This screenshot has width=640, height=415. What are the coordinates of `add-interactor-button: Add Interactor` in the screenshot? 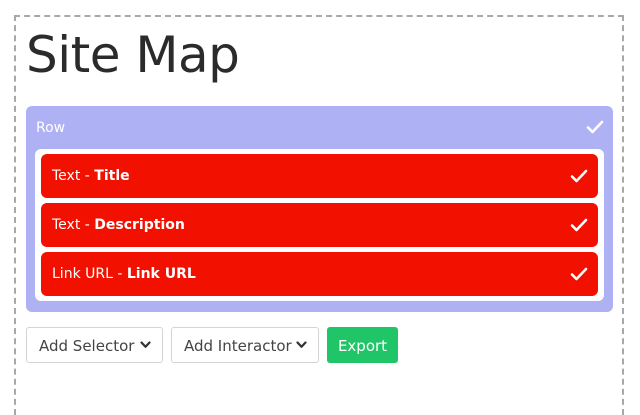 It's located at (245, 345).